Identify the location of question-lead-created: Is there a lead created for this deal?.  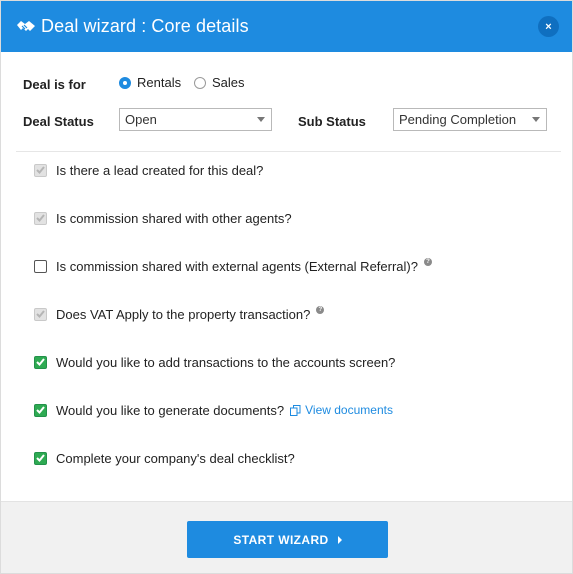
(148, 170).